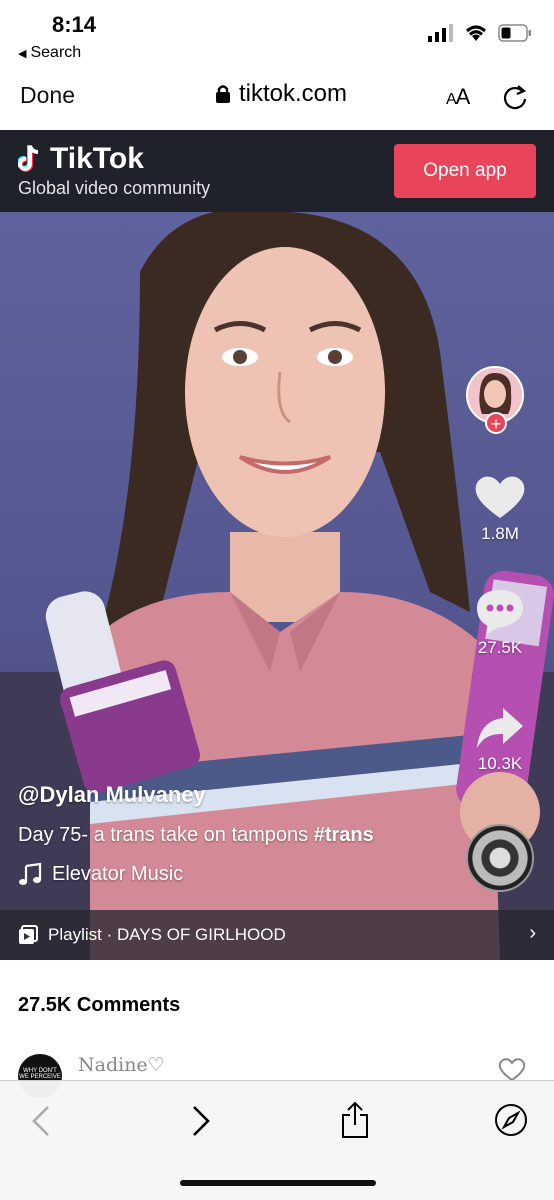  I want to click on url-text: tiktok.com, so click(293, 93).